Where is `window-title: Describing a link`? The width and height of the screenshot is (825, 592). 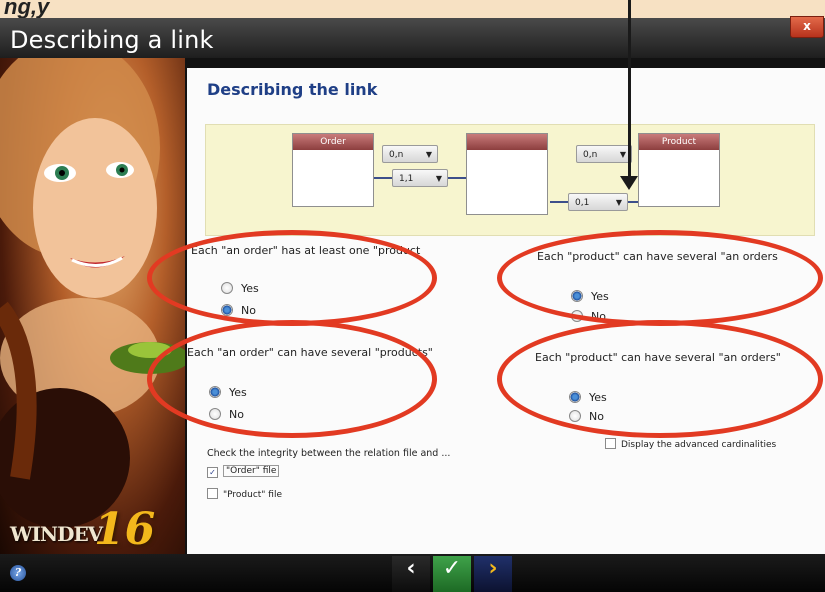 window-title: Describing a link is located at coordinates (112, 40).